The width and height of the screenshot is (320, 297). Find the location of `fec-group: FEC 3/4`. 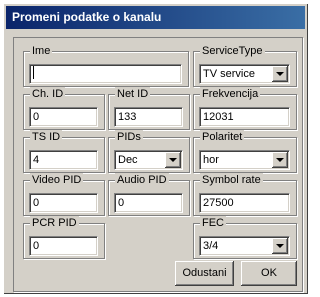

fec-group: FEC 3/4 is located at coordinates (245, 237).